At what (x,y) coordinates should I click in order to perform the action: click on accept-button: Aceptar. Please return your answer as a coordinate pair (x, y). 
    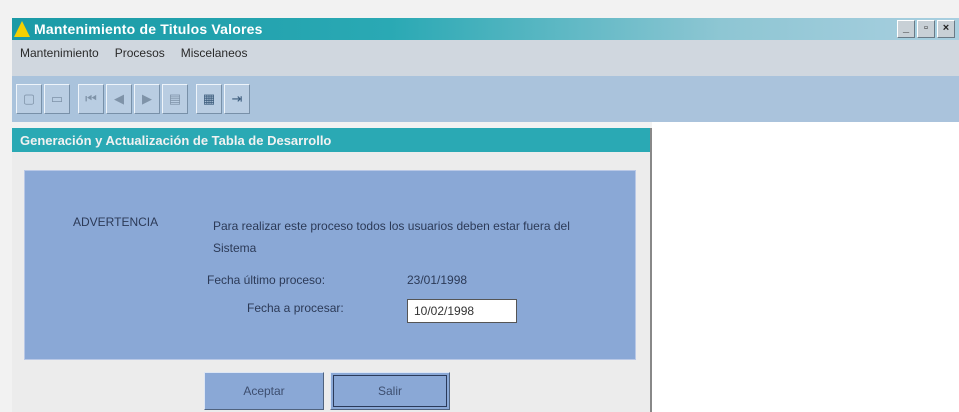
    Looking at the image, I should click on (264, 391).